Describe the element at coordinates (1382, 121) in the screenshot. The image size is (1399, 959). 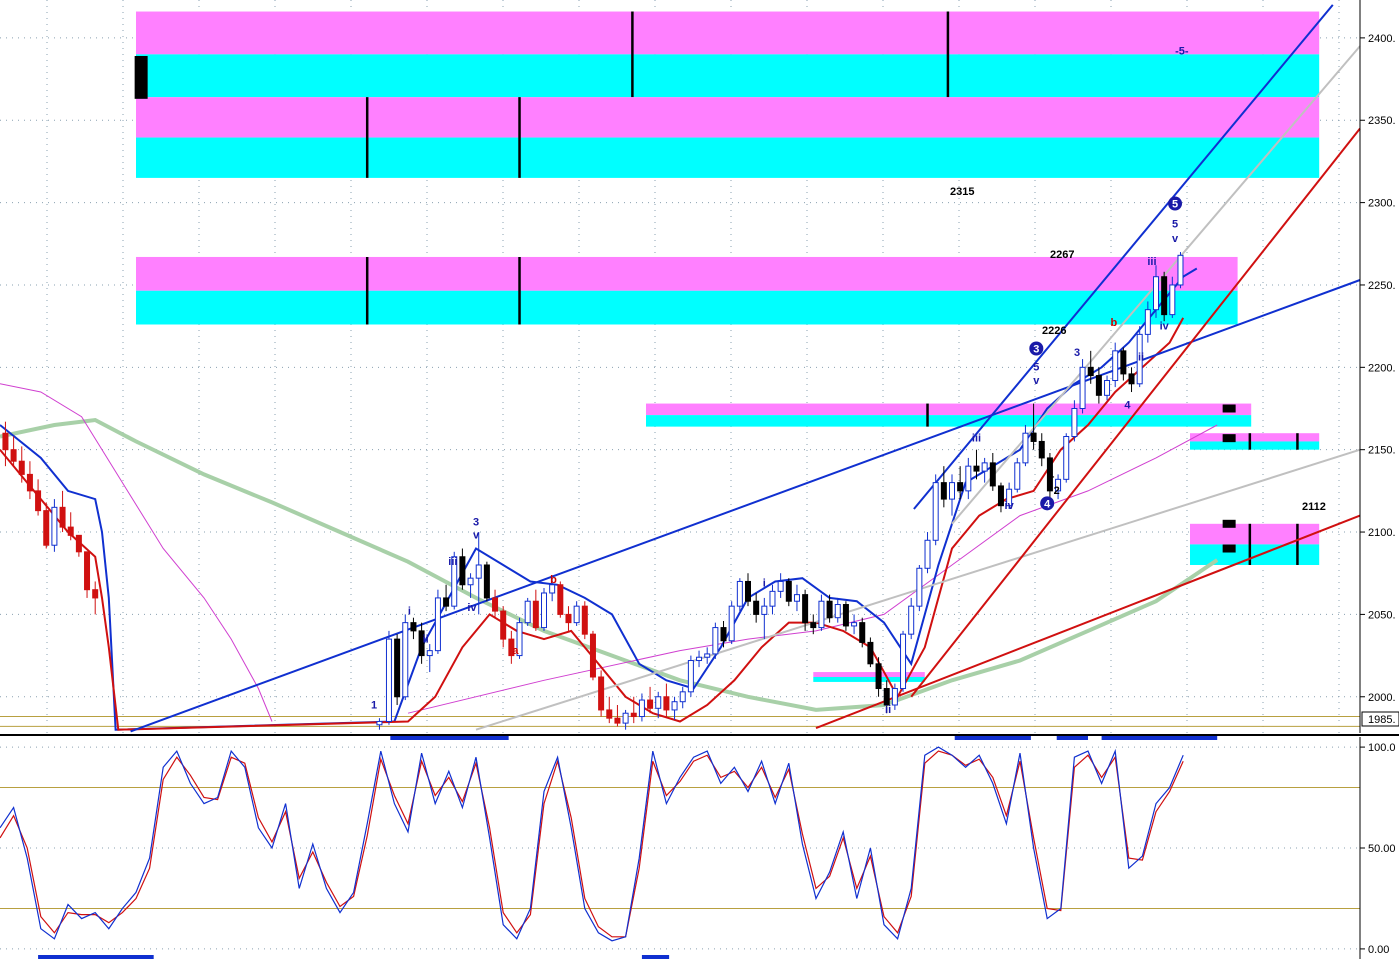
I see `price-axis-label: 2350.` at that location.